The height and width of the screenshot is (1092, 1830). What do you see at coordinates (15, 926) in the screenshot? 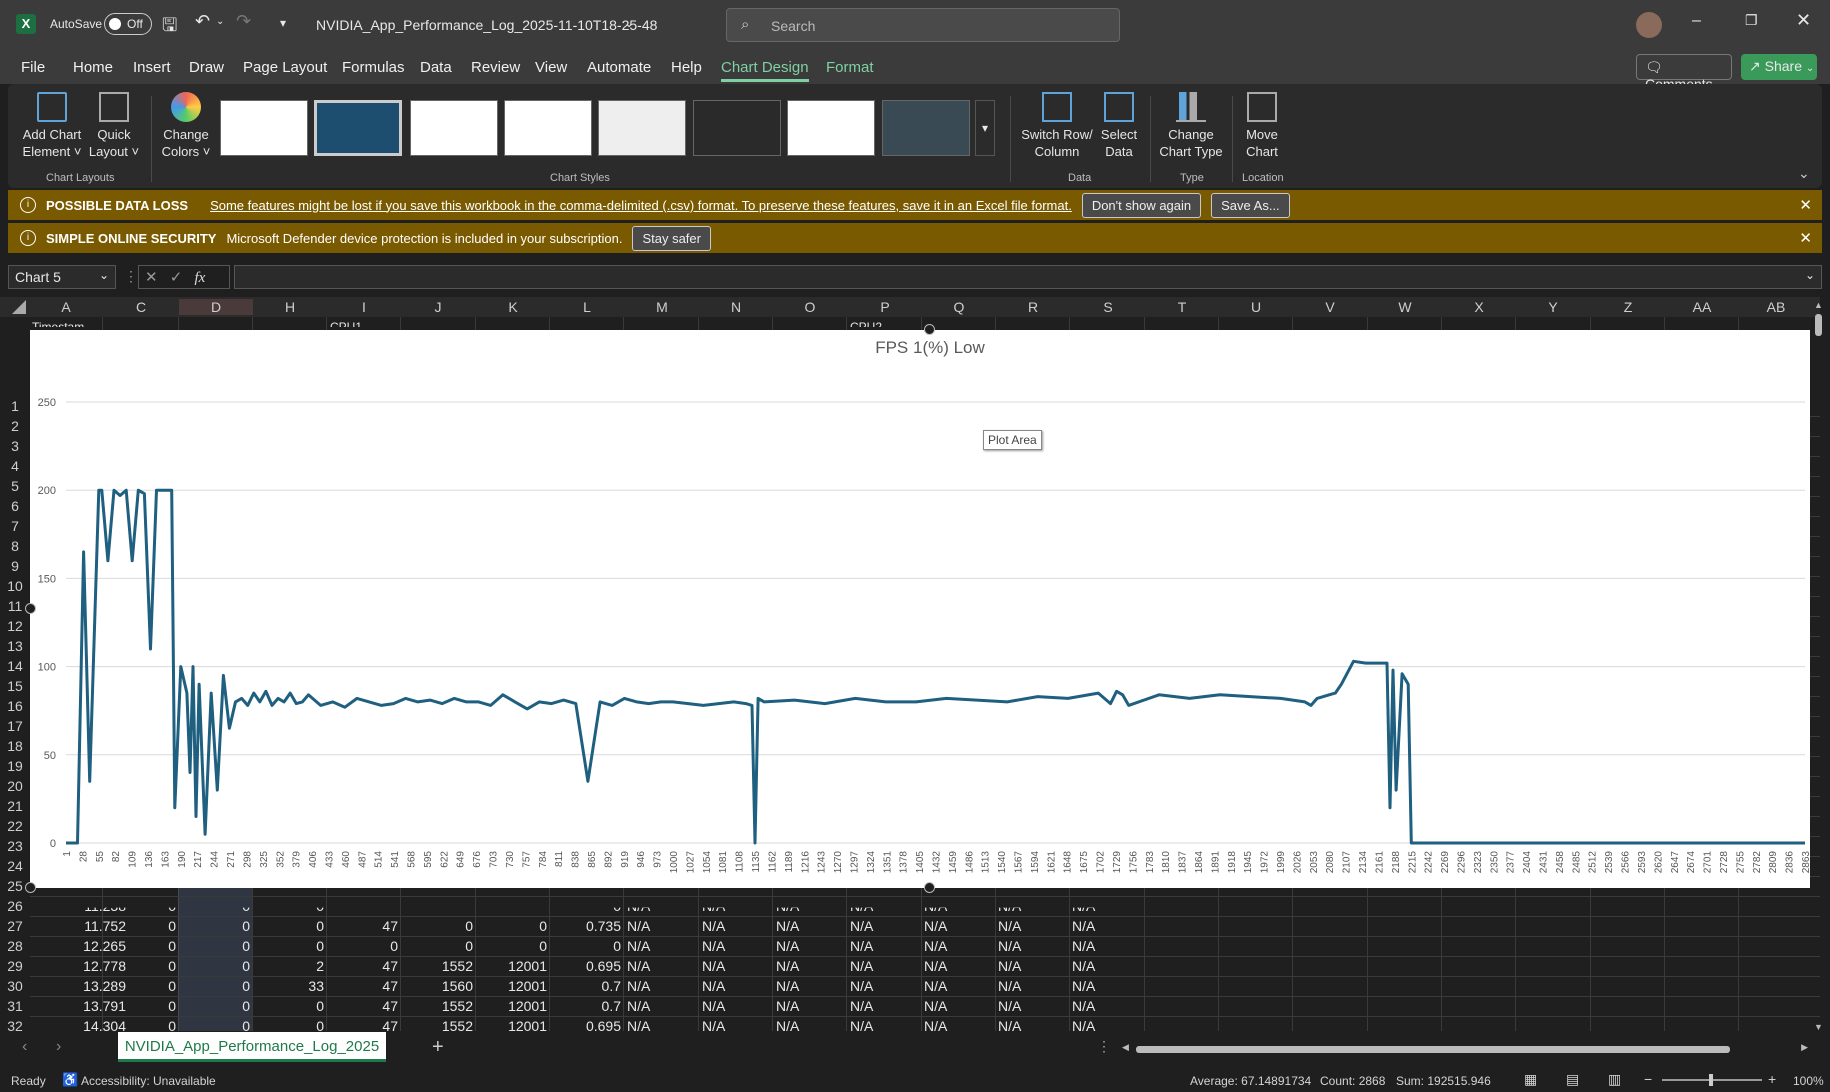
I see `row-header-27: 27` at bounding box center [15, 926].